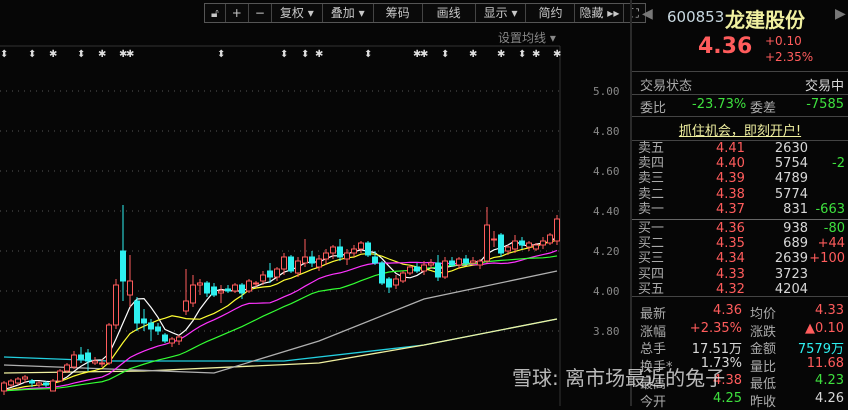 This screenshot has height=410, width=848. What do you see at coordinates (348, 13) in the screenshot?
I see `overlay-button: 叠加 ▾` at bounding box center [348, 13].